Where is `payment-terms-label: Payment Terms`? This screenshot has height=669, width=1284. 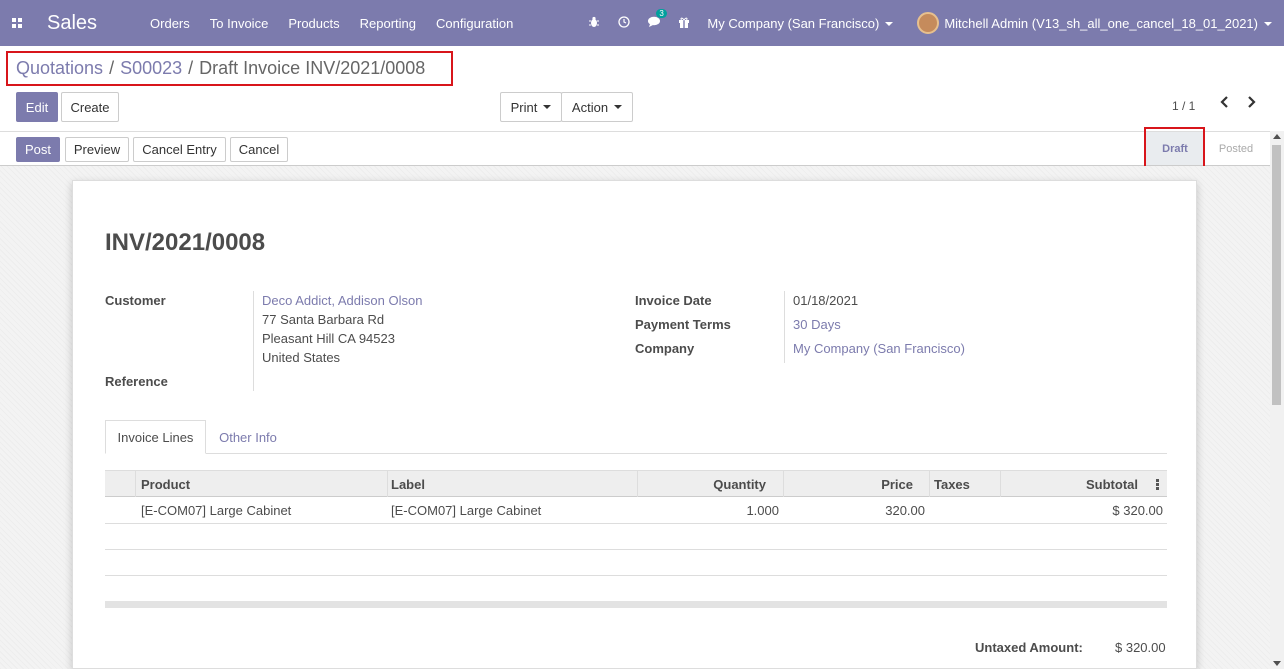
payment-terms-label: Payment Terms is located at coordinates (683, 324).